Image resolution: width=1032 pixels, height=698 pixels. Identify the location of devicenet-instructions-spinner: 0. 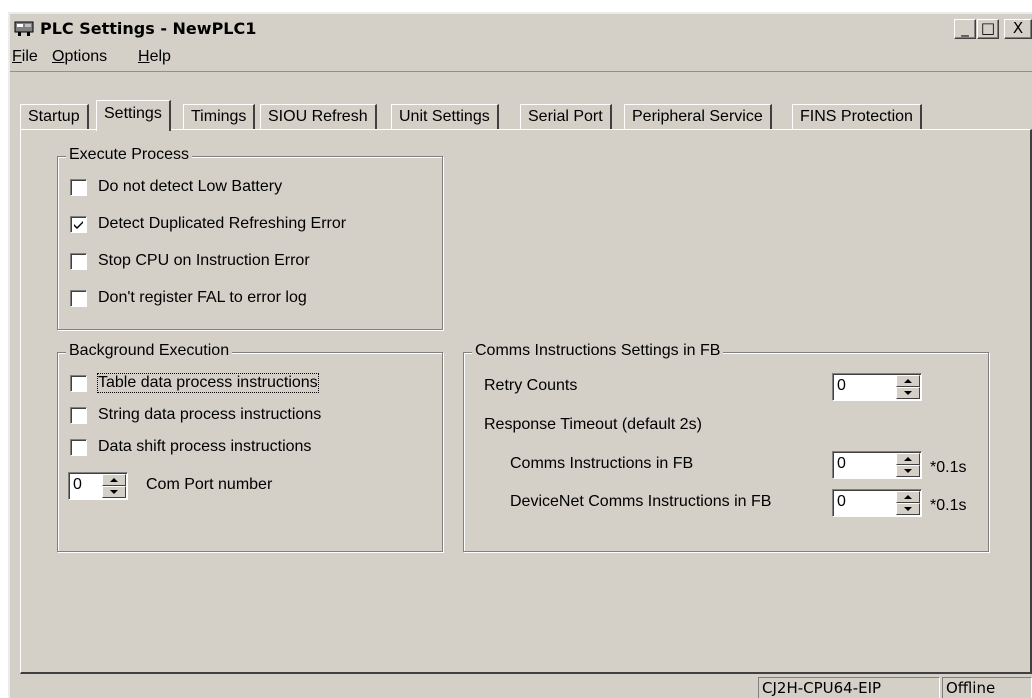
(877, 503).